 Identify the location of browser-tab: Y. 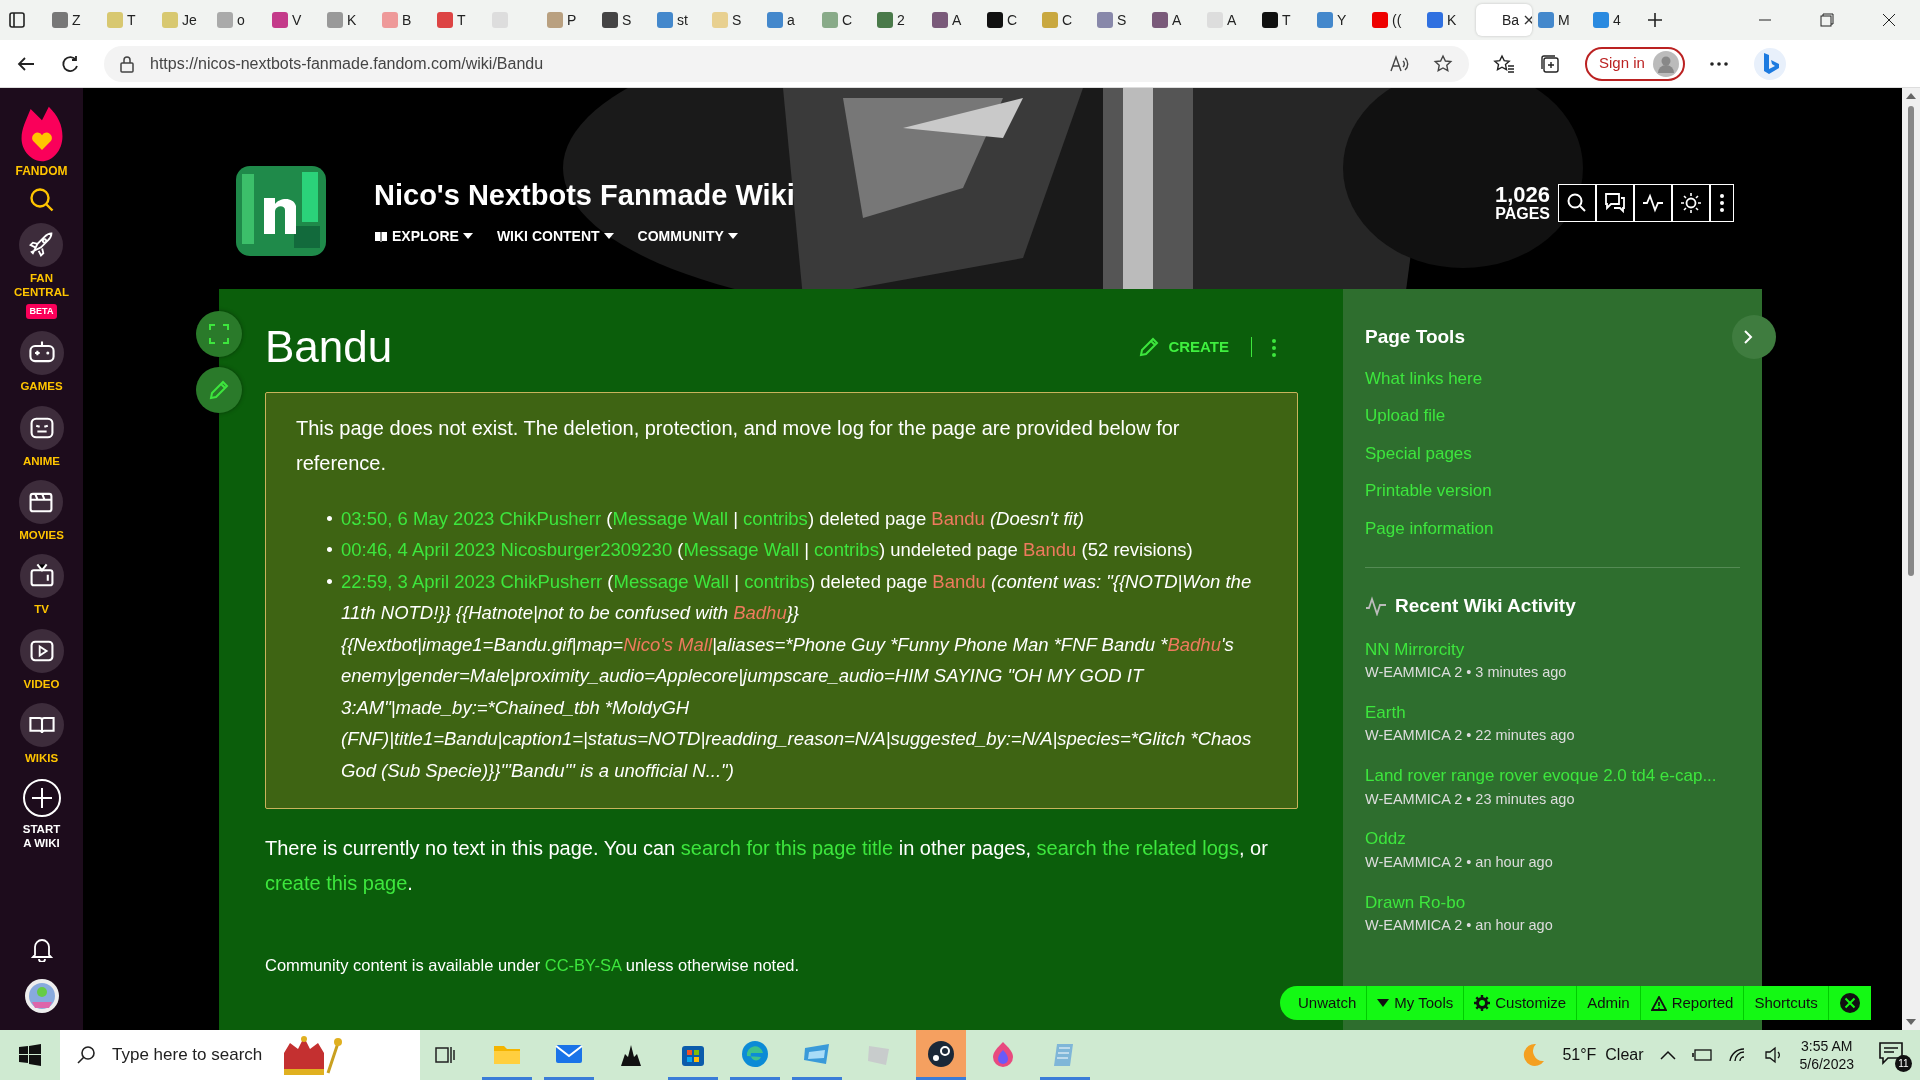
(1338, 20).